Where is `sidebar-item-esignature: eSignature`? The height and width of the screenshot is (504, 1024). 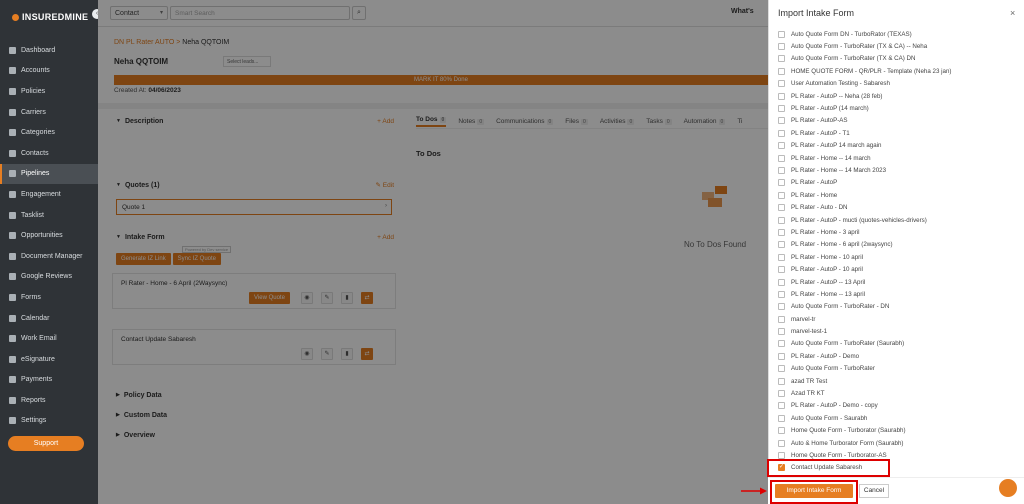 sidebar-item-esignature: eSignature is located at coordinates (49, 359).